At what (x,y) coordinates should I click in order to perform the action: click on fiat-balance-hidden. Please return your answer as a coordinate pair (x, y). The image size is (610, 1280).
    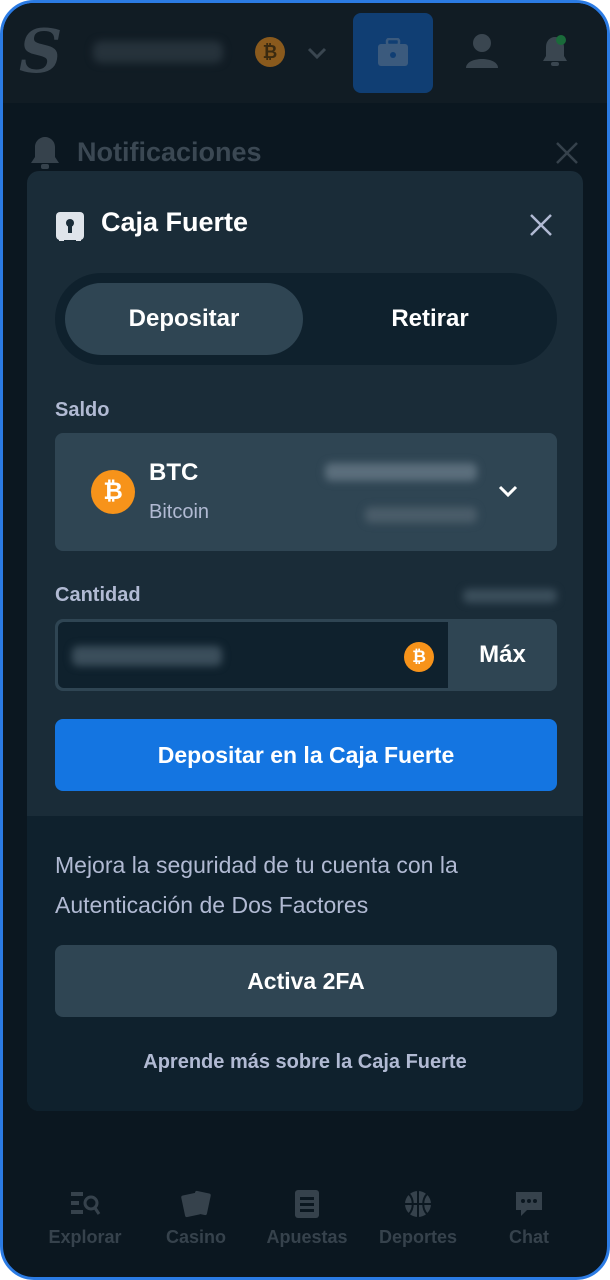
    Looking at the image, I should click on (421, 515).